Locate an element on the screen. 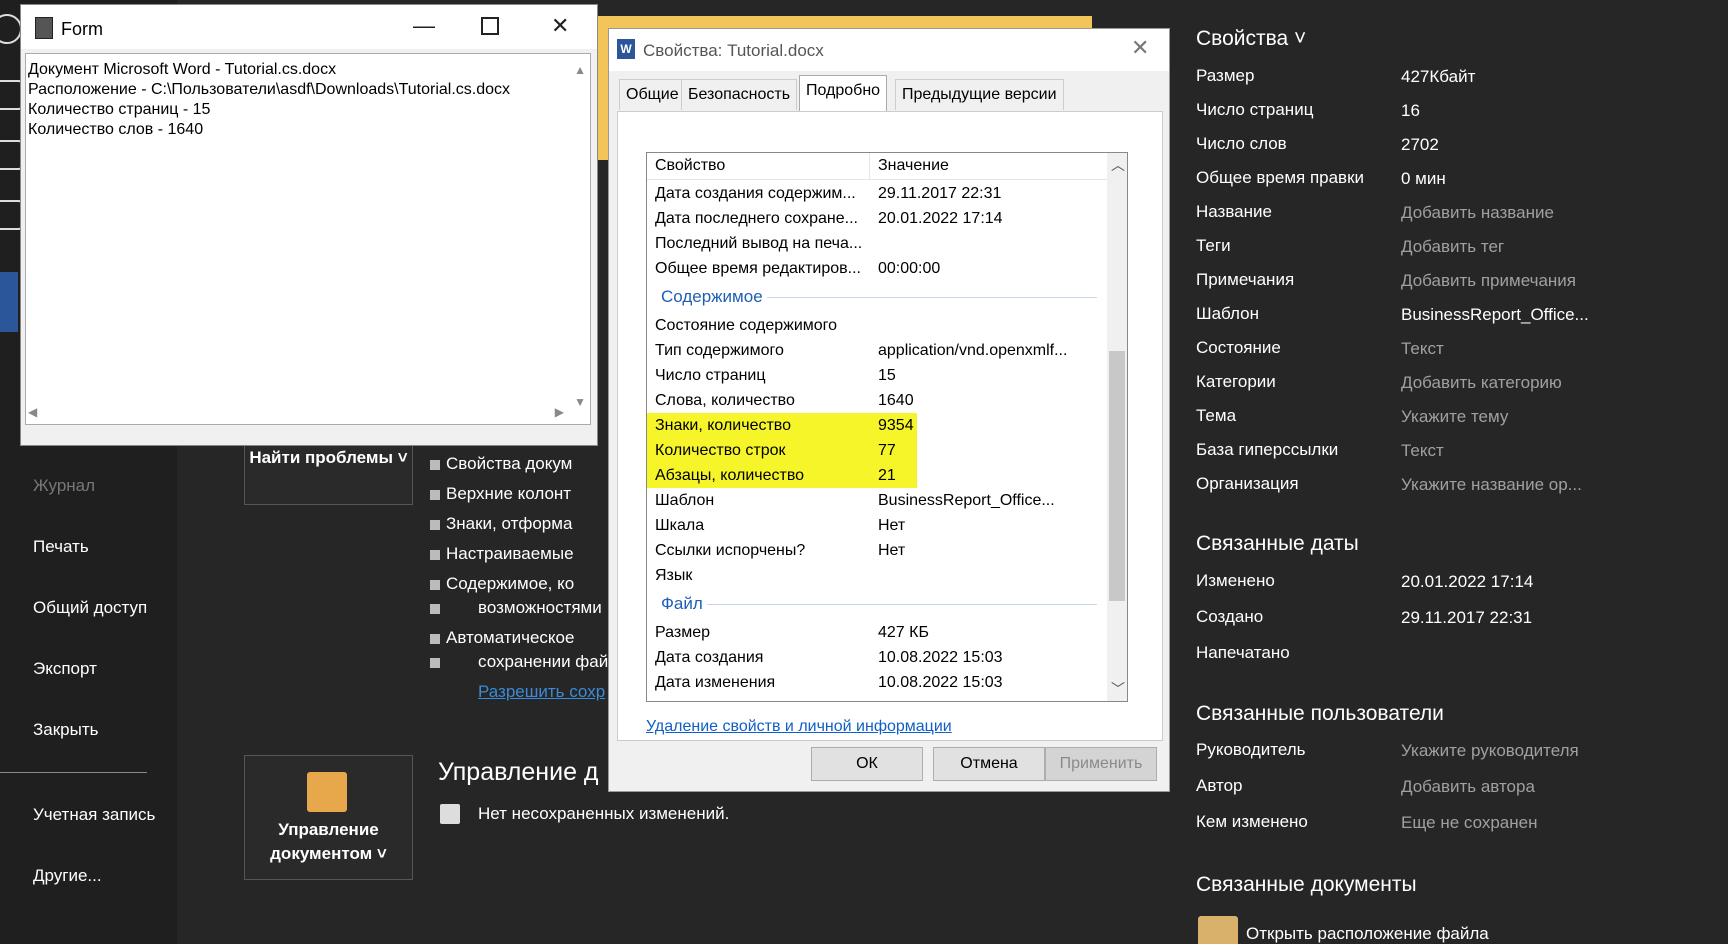 The width and height of the screenshot is (1728, 944). property-value: Добавить примечания is located at coordinates (1488, 281).